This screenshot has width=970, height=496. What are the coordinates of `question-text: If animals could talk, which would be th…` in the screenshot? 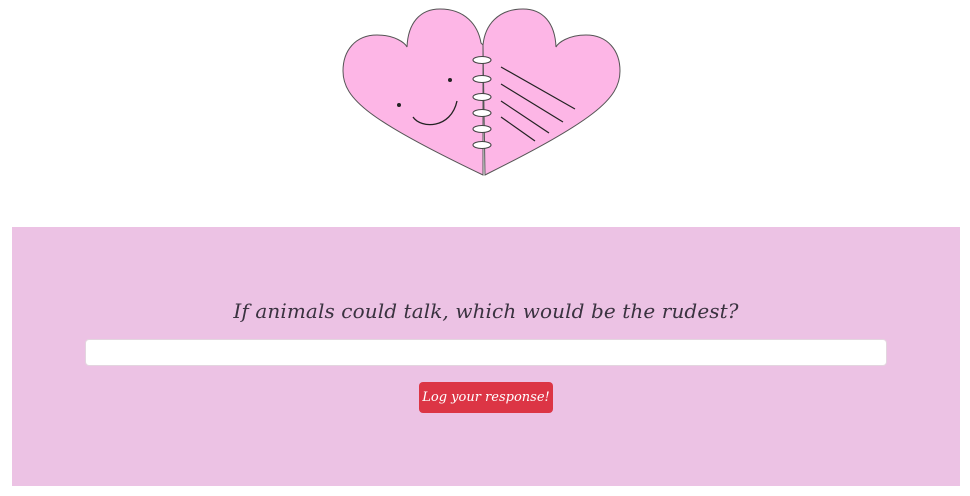 It's located at (486, 311).